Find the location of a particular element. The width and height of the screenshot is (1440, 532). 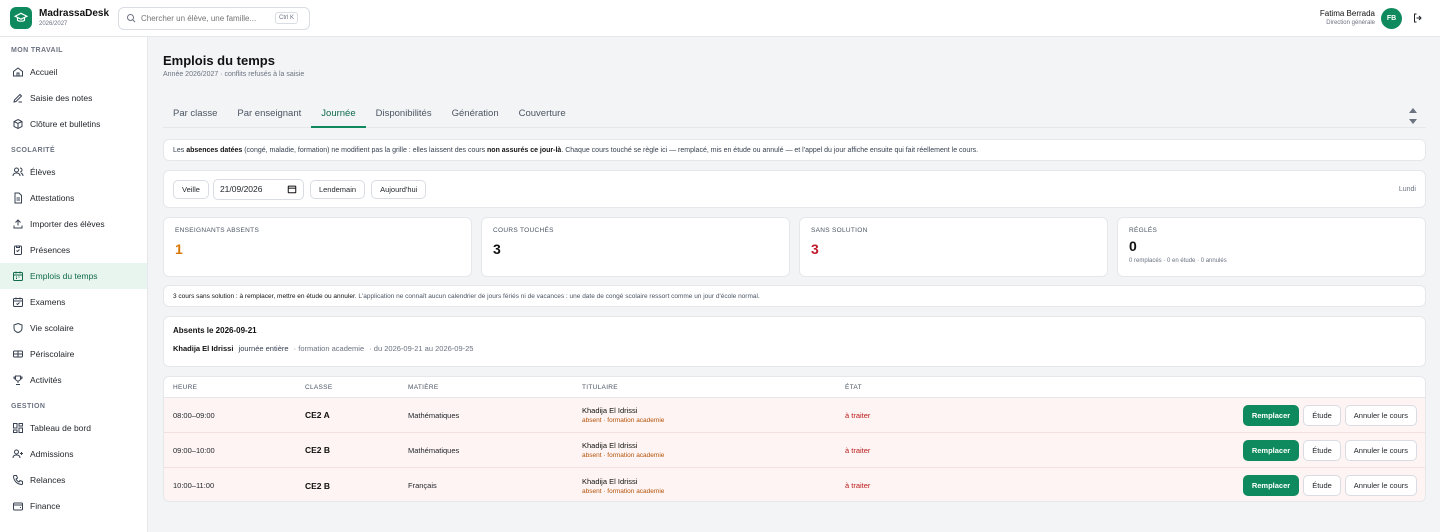

sidebar-item-label: Accueil is located at coordinates (44, 72).